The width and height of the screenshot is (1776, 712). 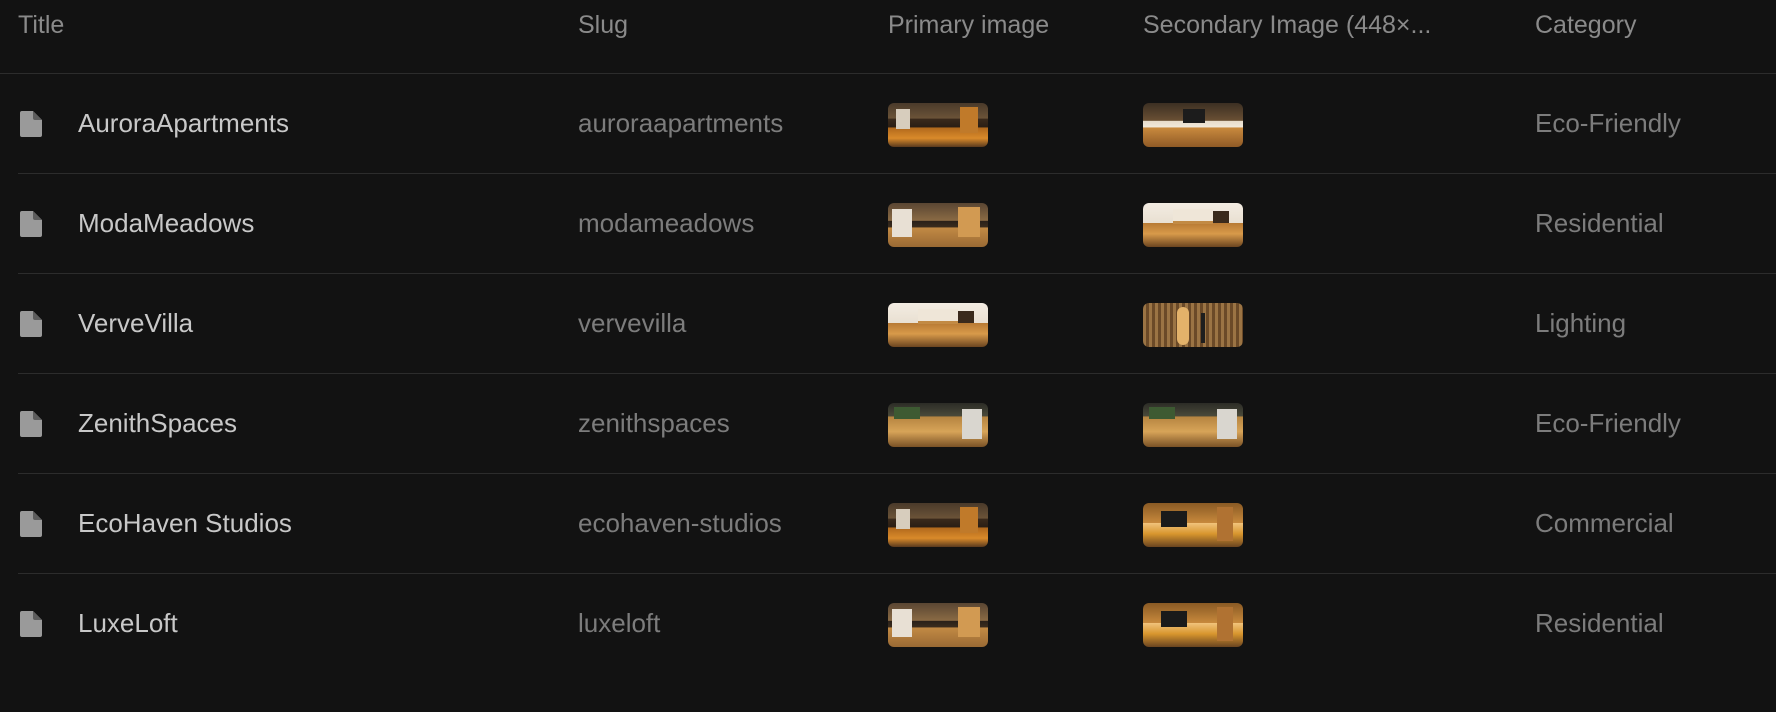 What do you see at coordinates (603, 25) in the screenshot?
I see `column-header-slug: Slug` at bounding box center [603, 25].